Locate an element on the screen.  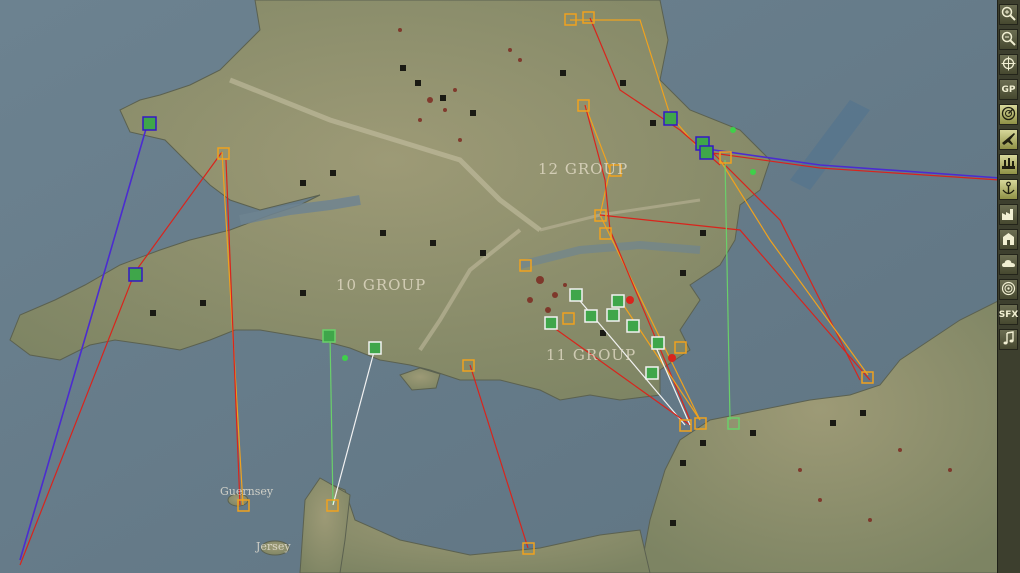
gp-label: GP is located at coordinates (1008, 89).